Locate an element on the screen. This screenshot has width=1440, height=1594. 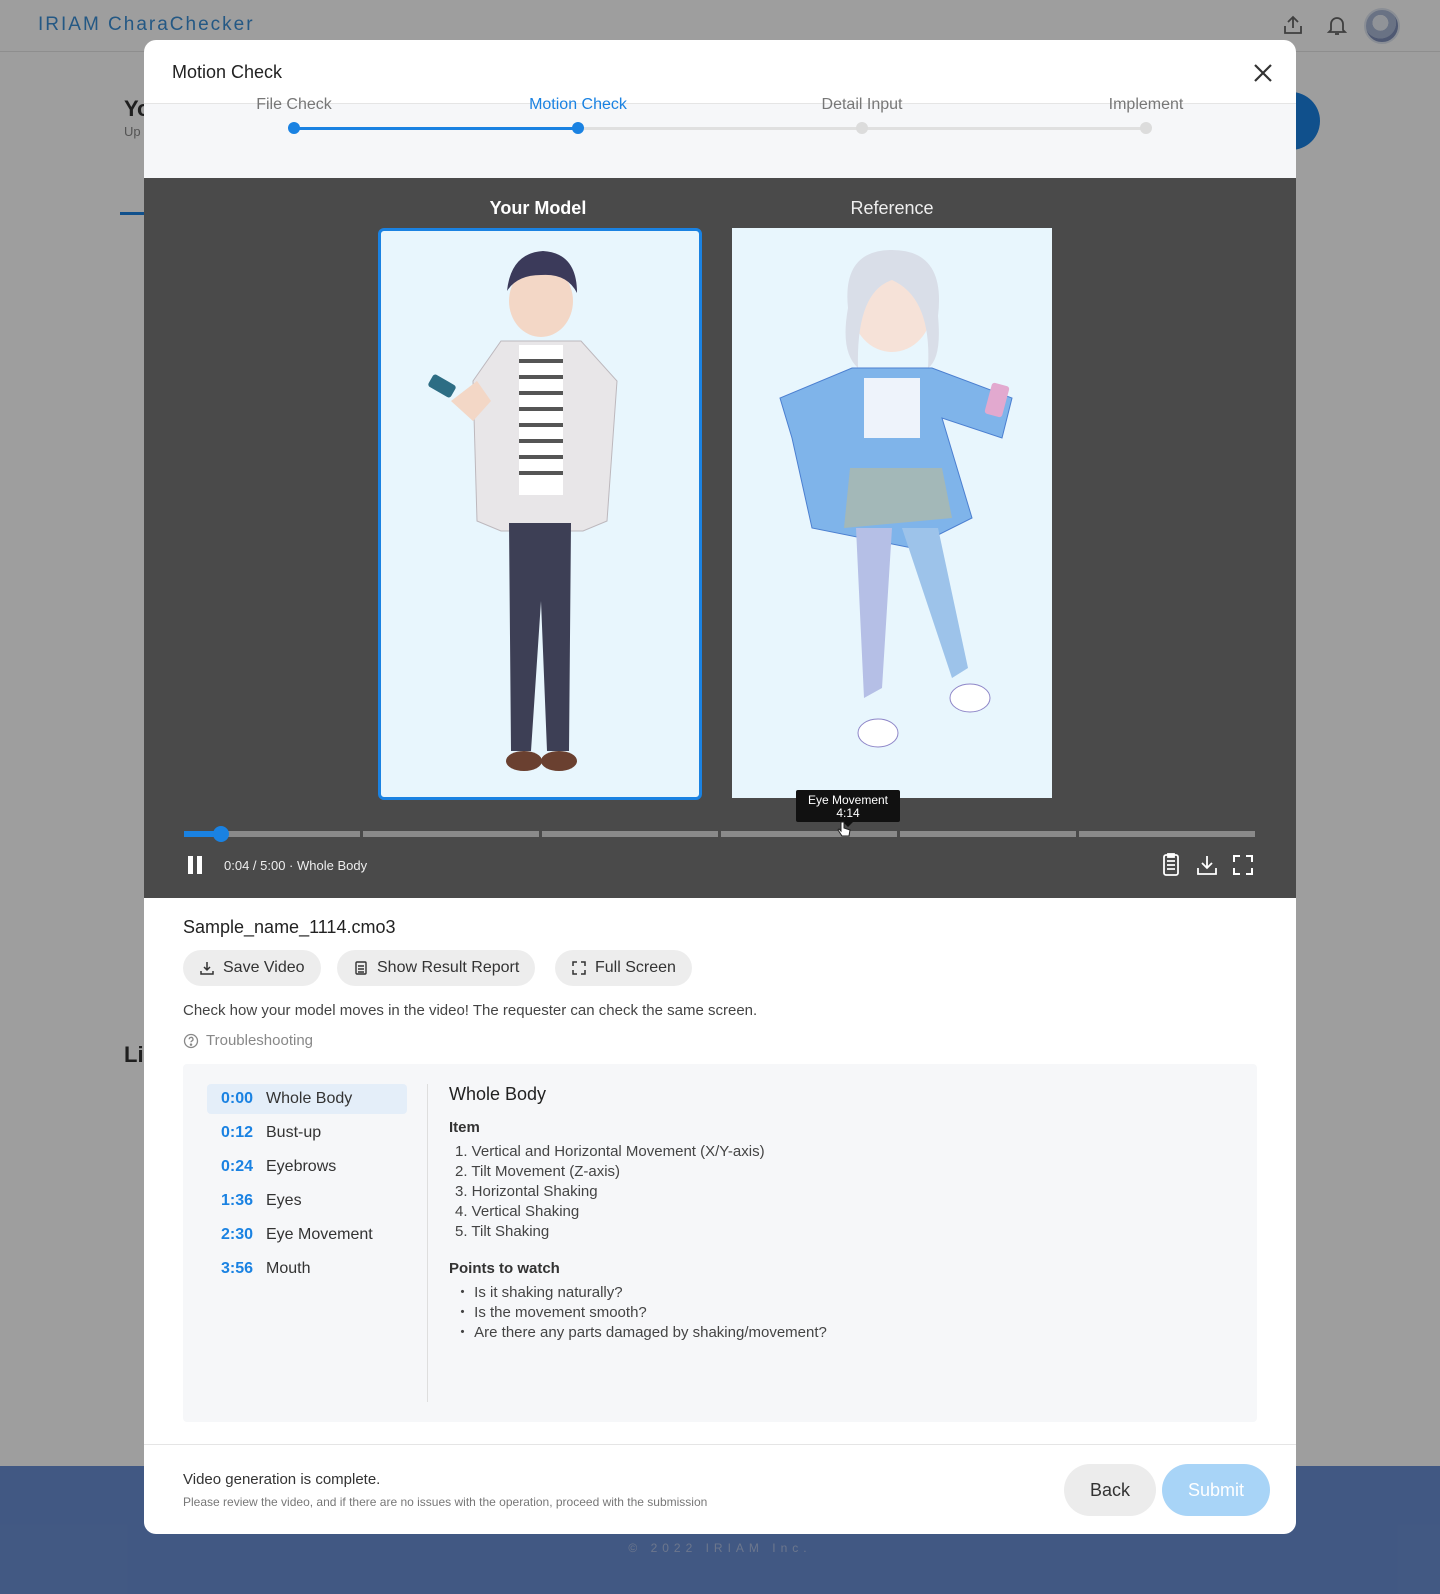
chapter-item-eyebrows: 0:24 Eyebrows is located at coordinates (307, 1167).